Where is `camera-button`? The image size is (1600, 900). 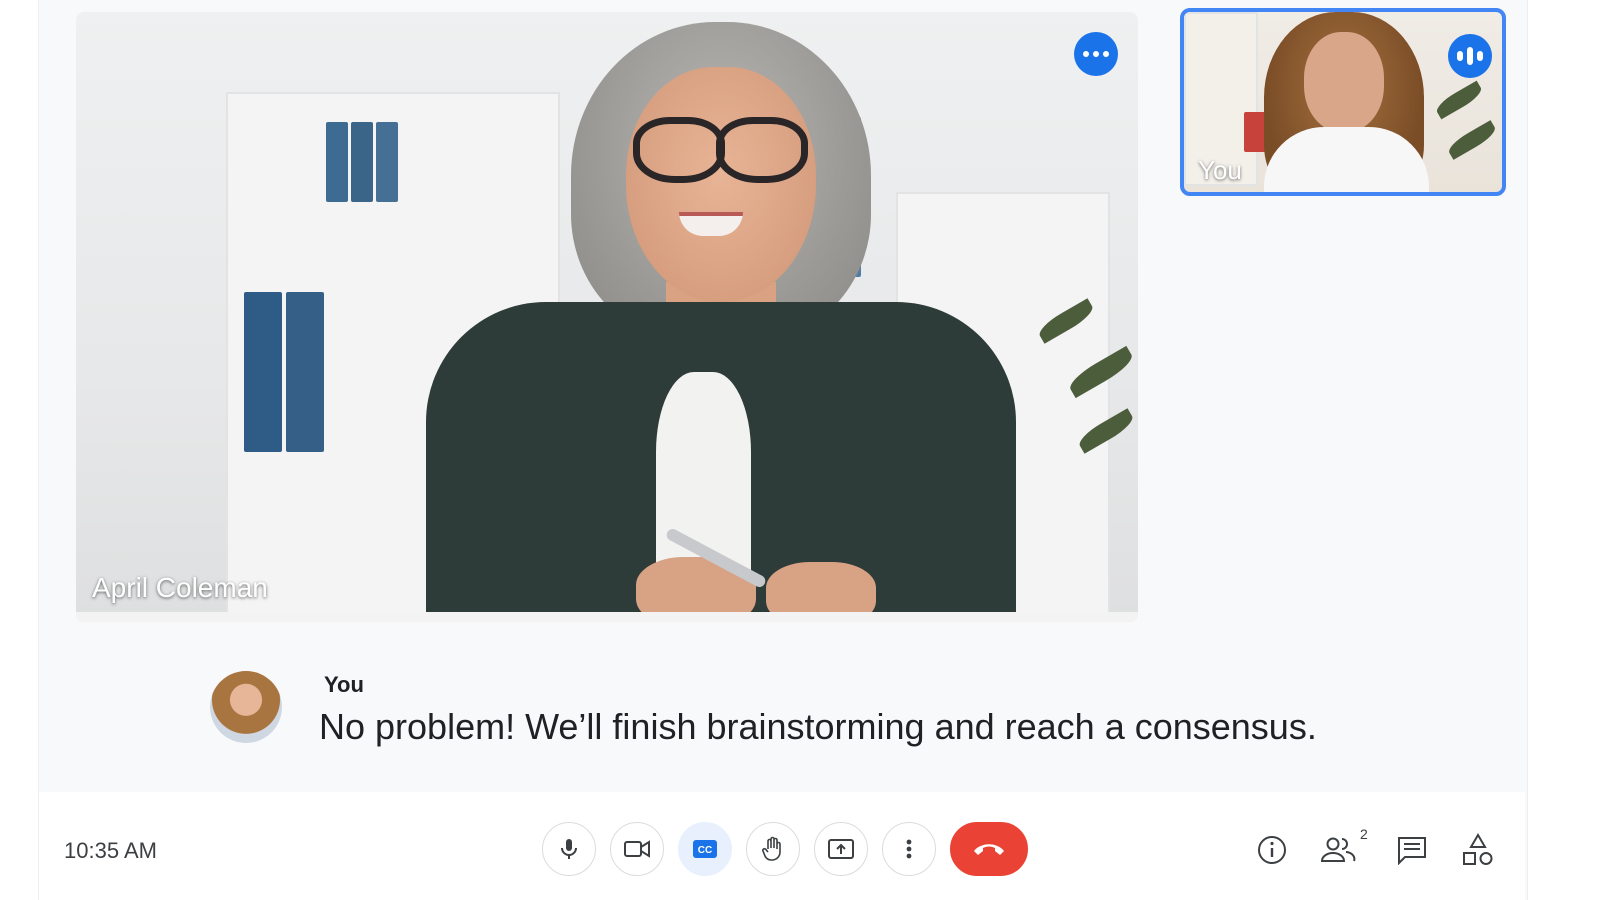
camera-button is located at coordinates (637, 849).